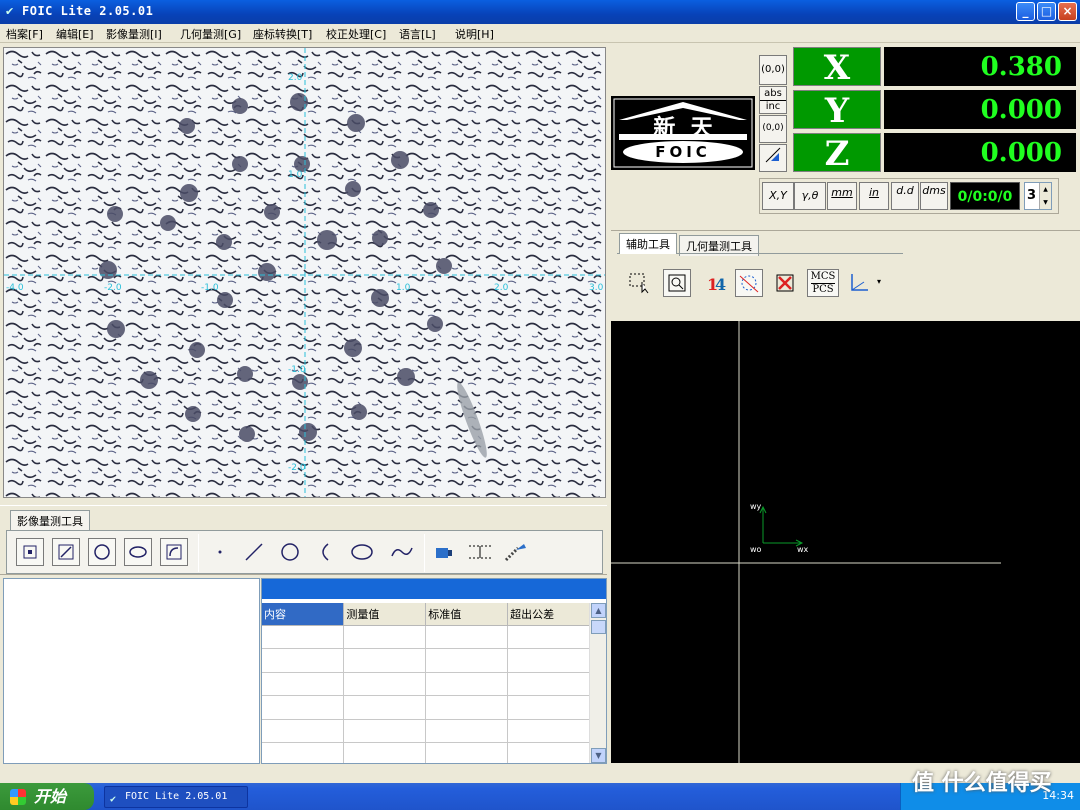 The image size is (1080, 810). I want to click on circle-tool-icon, so click(290, 552).